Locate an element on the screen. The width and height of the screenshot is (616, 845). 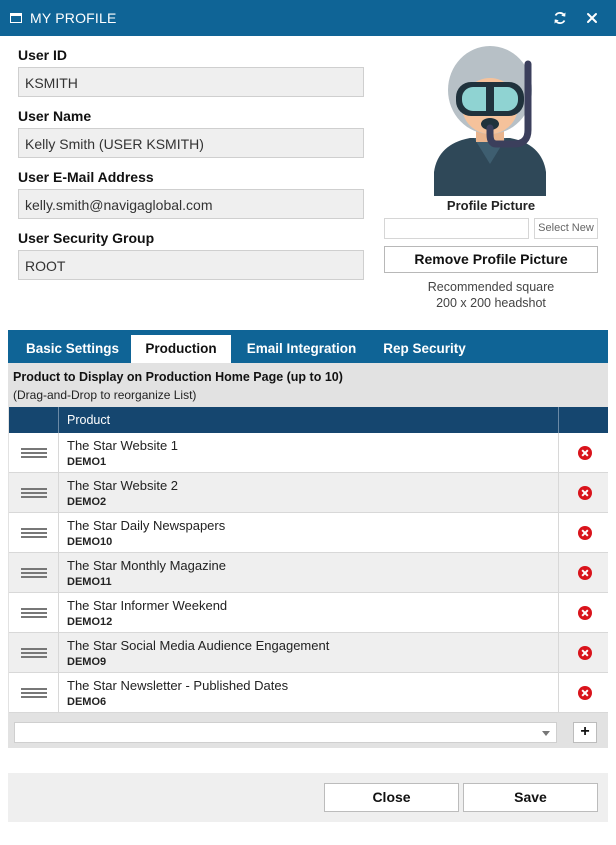
user-security-group-field: ROOT is located at coordinates (191, 265).